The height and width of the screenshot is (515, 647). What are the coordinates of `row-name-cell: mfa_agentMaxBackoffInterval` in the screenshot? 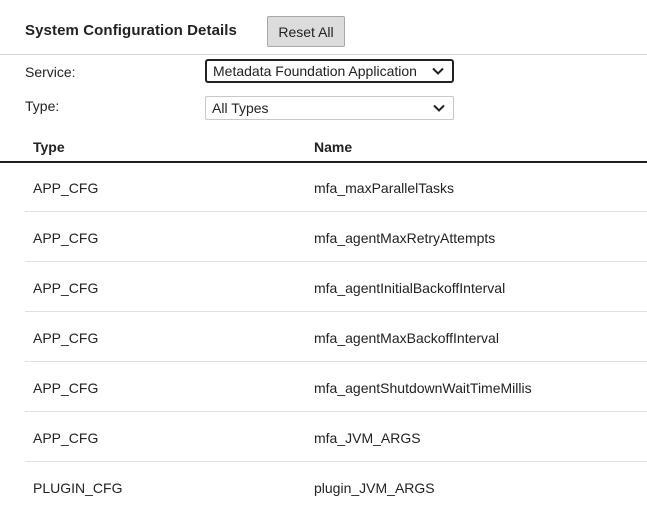 It's located at (406, 338).